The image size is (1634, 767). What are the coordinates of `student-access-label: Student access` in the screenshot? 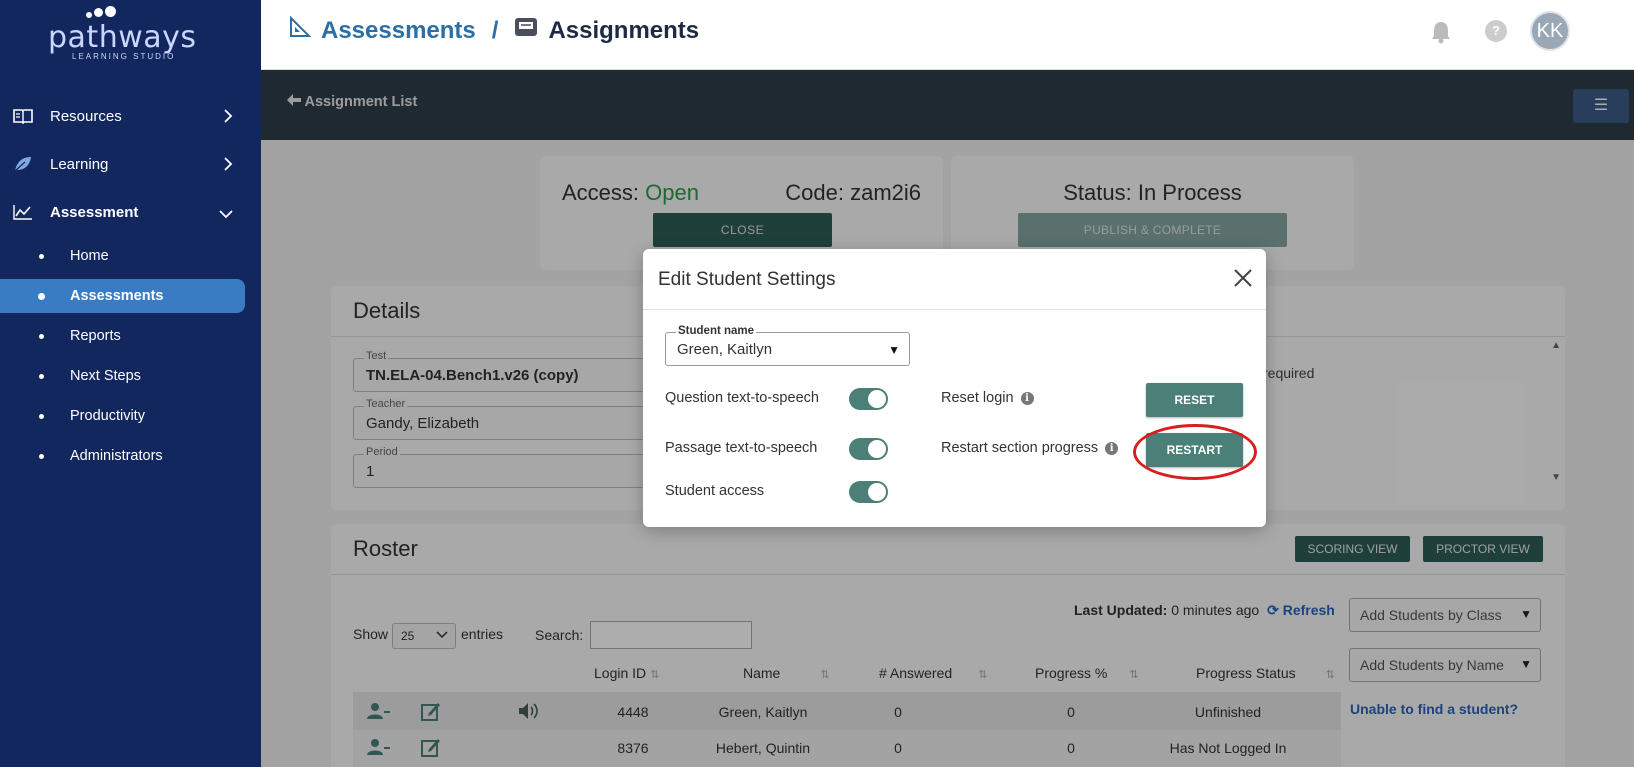 It's located at (715, 491).